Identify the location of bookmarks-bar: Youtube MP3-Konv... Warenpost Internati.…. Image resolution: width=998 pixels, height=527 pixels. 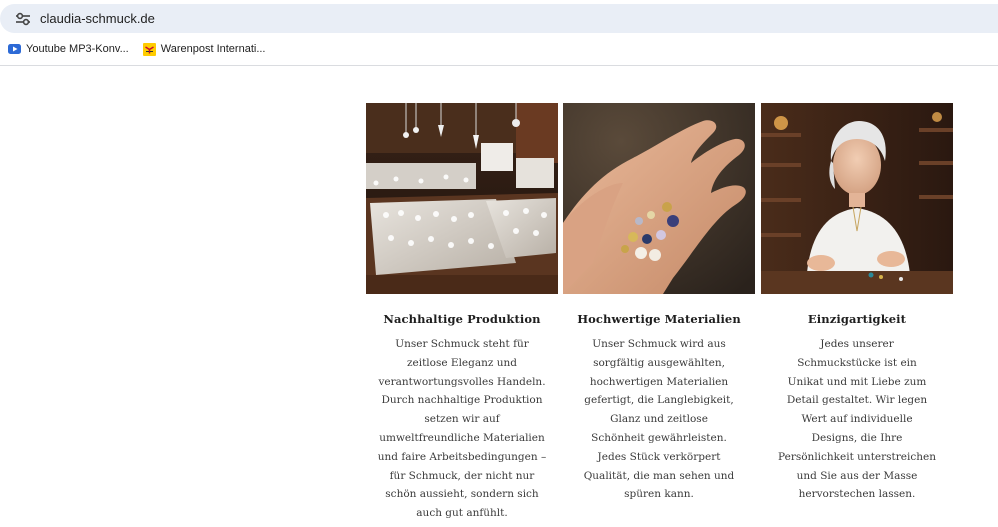
(499, 49).